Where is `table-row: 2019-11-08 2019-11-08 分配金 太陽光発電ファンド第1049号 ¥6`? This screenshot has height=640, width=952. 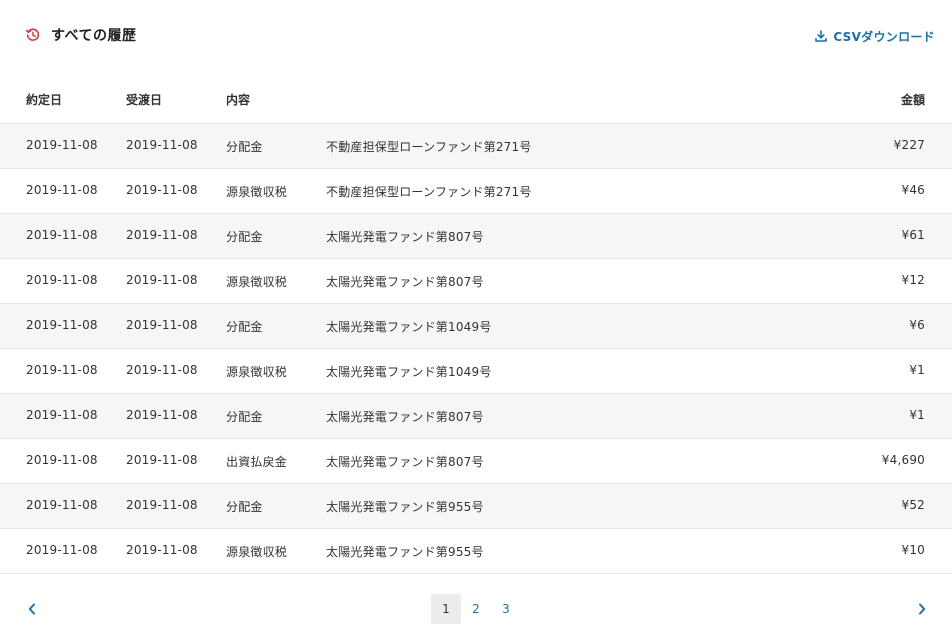
table-row: 2019-11-08 2019-11-08 分配金 太陽光発電ファンド第1049号 ¥6 is located at coordinates (476, 326).